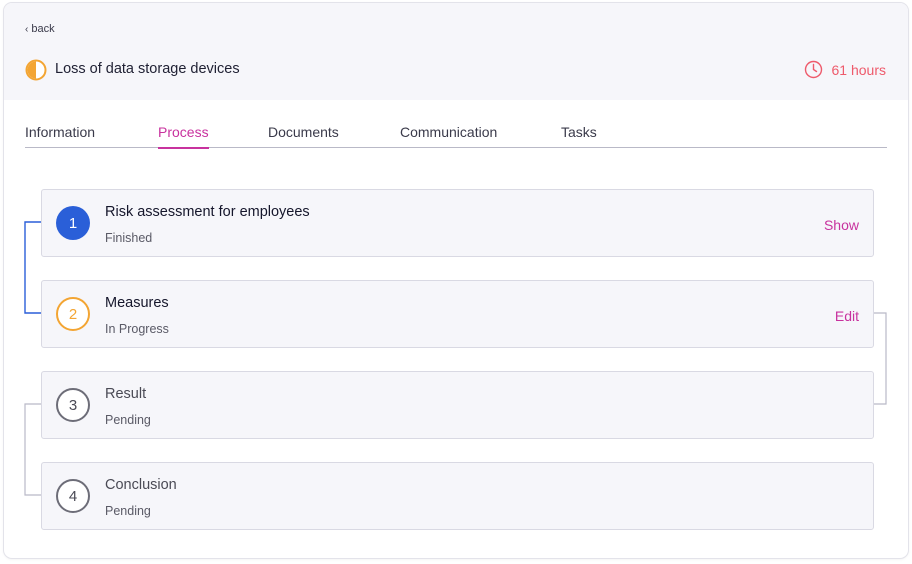 This screenshot has width=912, height=564. What do you see at coordinates (126, 394) in the screenshot?
I see `step-title: Result` at bounding box center [126, 394].